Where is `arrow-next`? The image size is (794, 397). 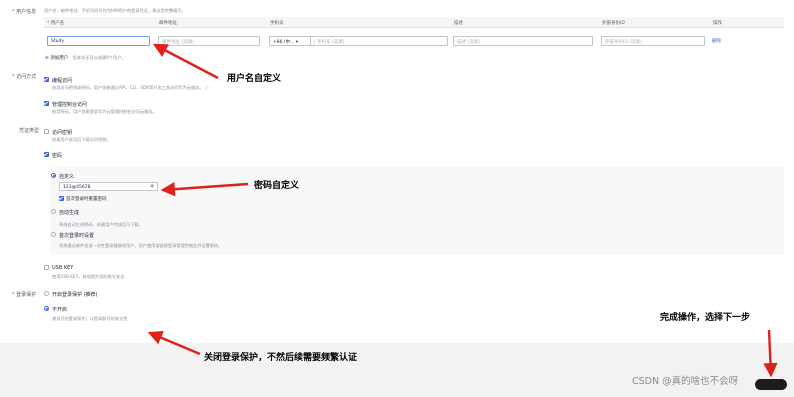 arrow-next is located at coordinates (770, 353).